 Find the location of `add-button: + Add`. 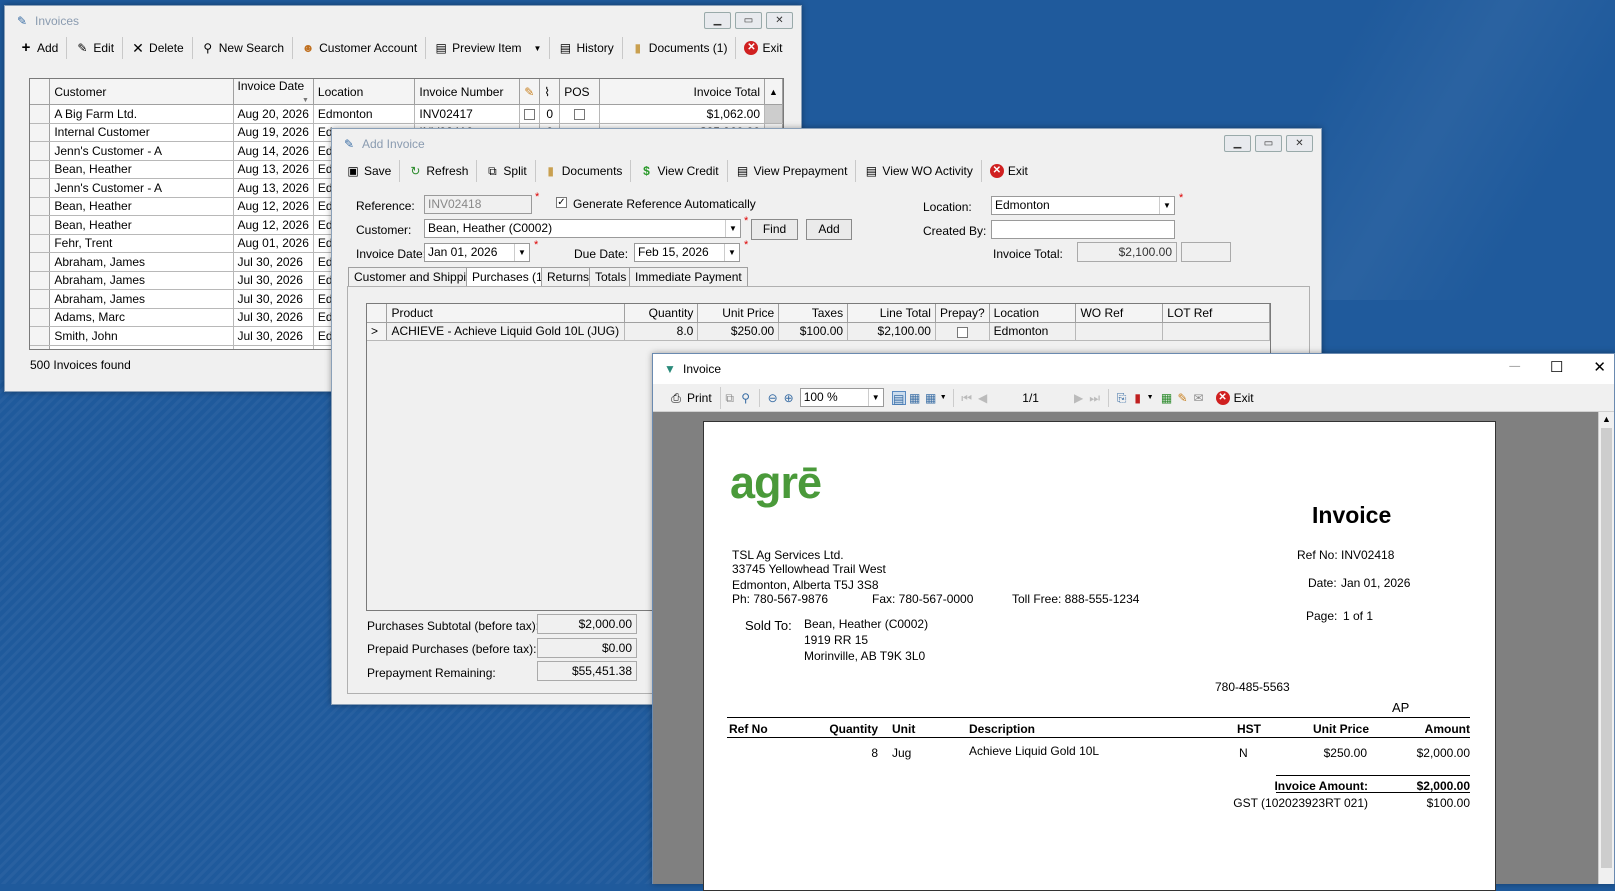

add-button: + Add is located at coordinates (39, 48).